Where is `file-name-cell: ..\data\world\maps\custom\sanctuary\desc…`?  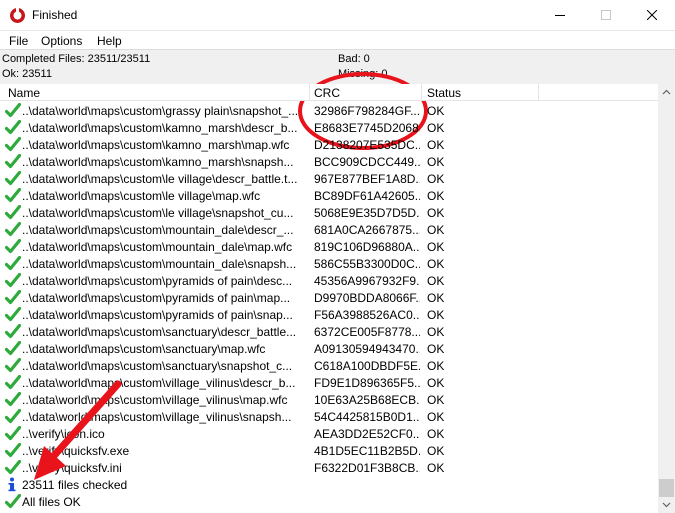 file-name-cell: ..\data\world\maps\custom\sanctuary\desc… is located at coordinates (159, 332).